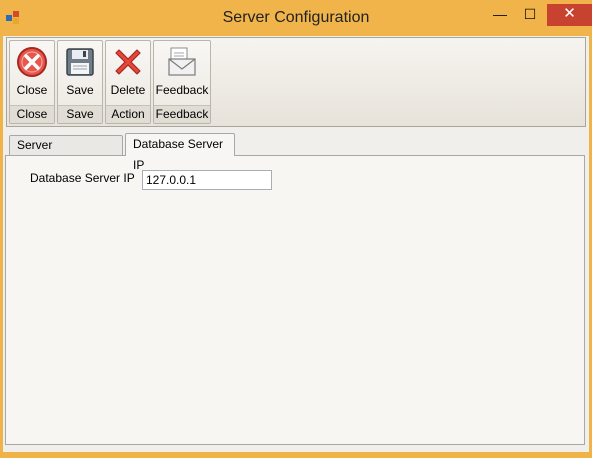 The image size is (592, 458). I want to click on ribbon-group-feedback: Feedback Feedback, so click(182, 82).